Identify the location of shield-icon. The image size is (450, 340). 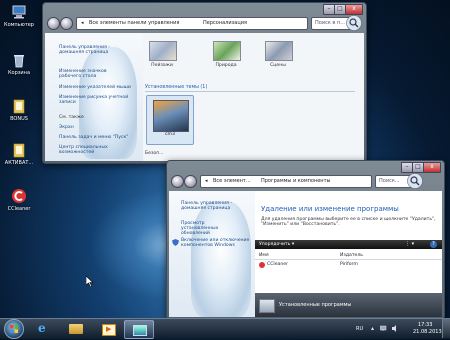
(175, 242).